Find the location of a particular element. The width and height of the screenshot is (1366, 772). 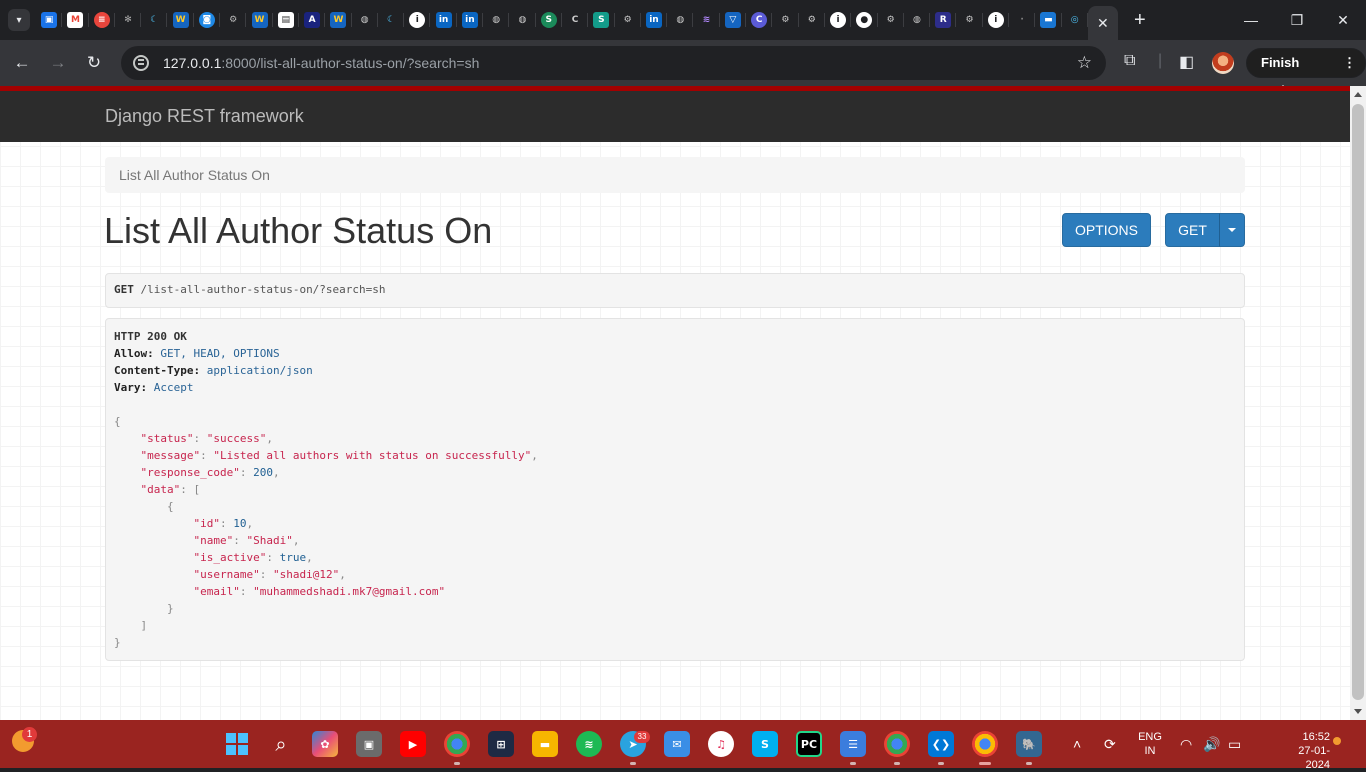

scroll-up-arrow-icon is located at coordinates (1358, 94).